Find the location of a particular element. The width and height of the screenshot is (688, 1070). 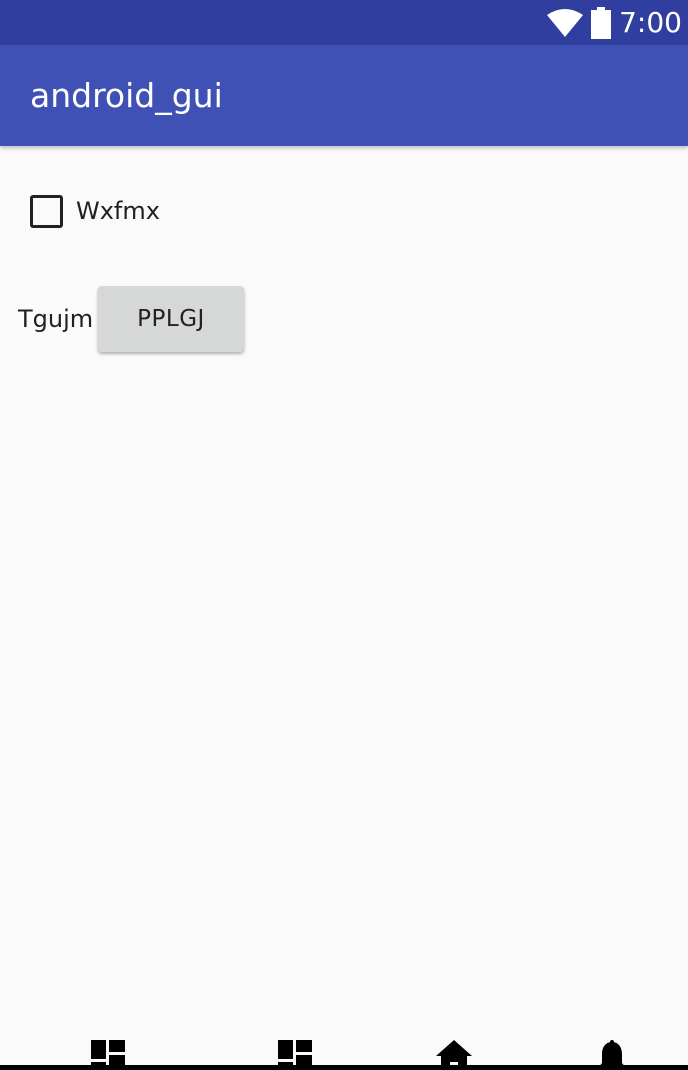

app-title: android_gui is located at coordinates (126, 95).